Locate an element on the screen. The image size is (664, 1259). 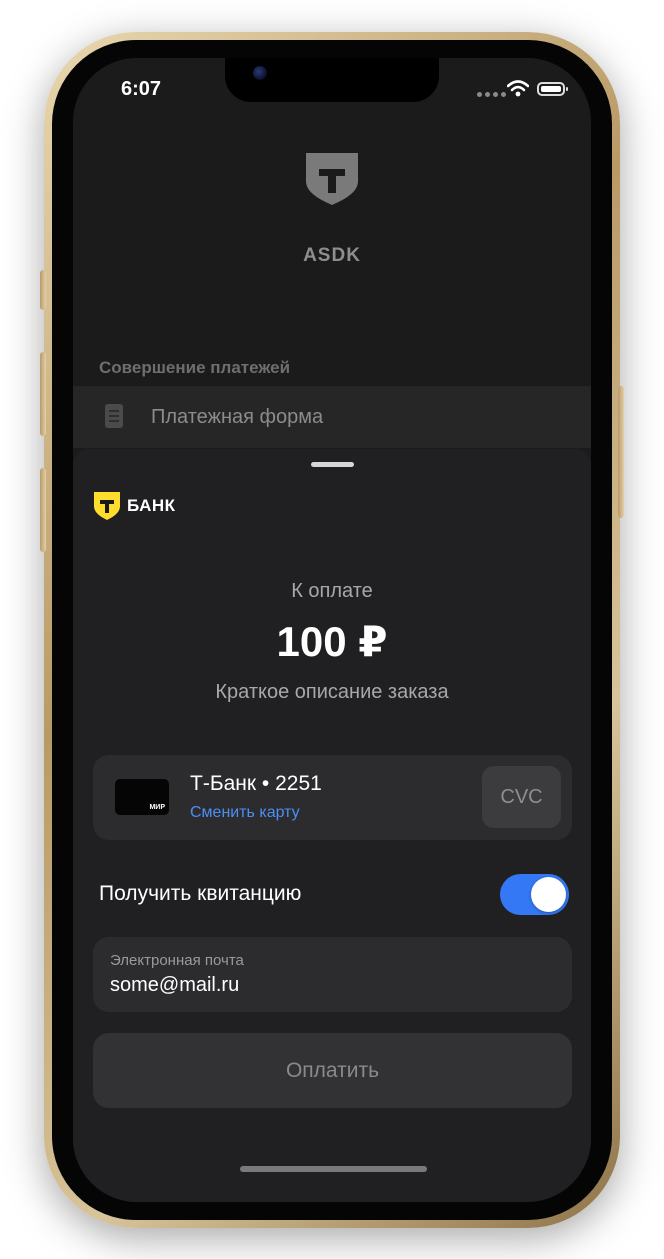
status-time: 6:07 is located at coordinates (141, 89).